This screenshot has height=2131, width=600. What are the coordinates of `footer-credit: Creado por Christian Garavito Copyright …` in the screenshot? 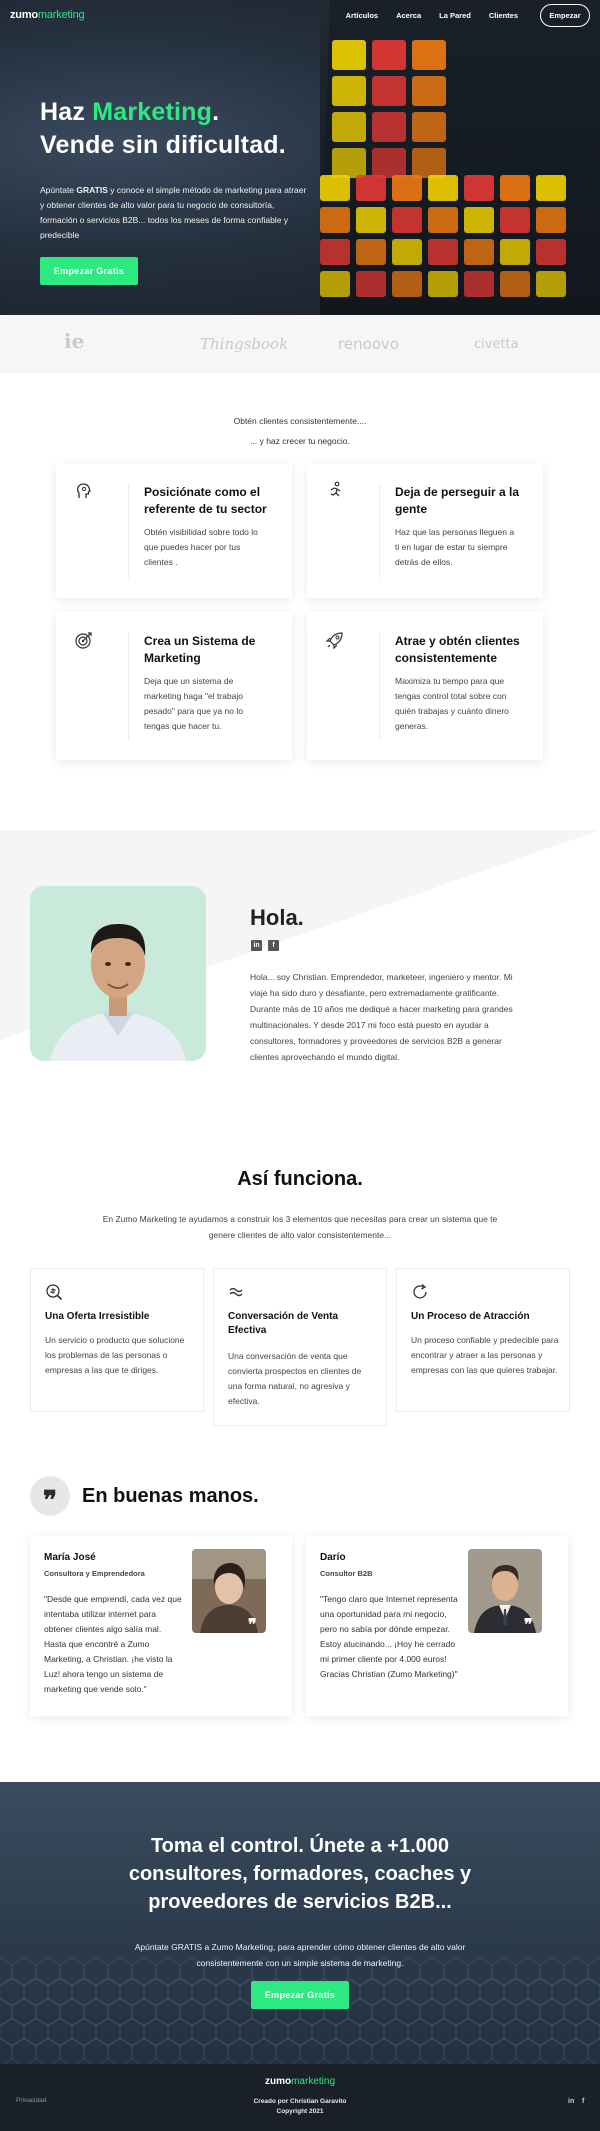 It's located at (300, 2106).